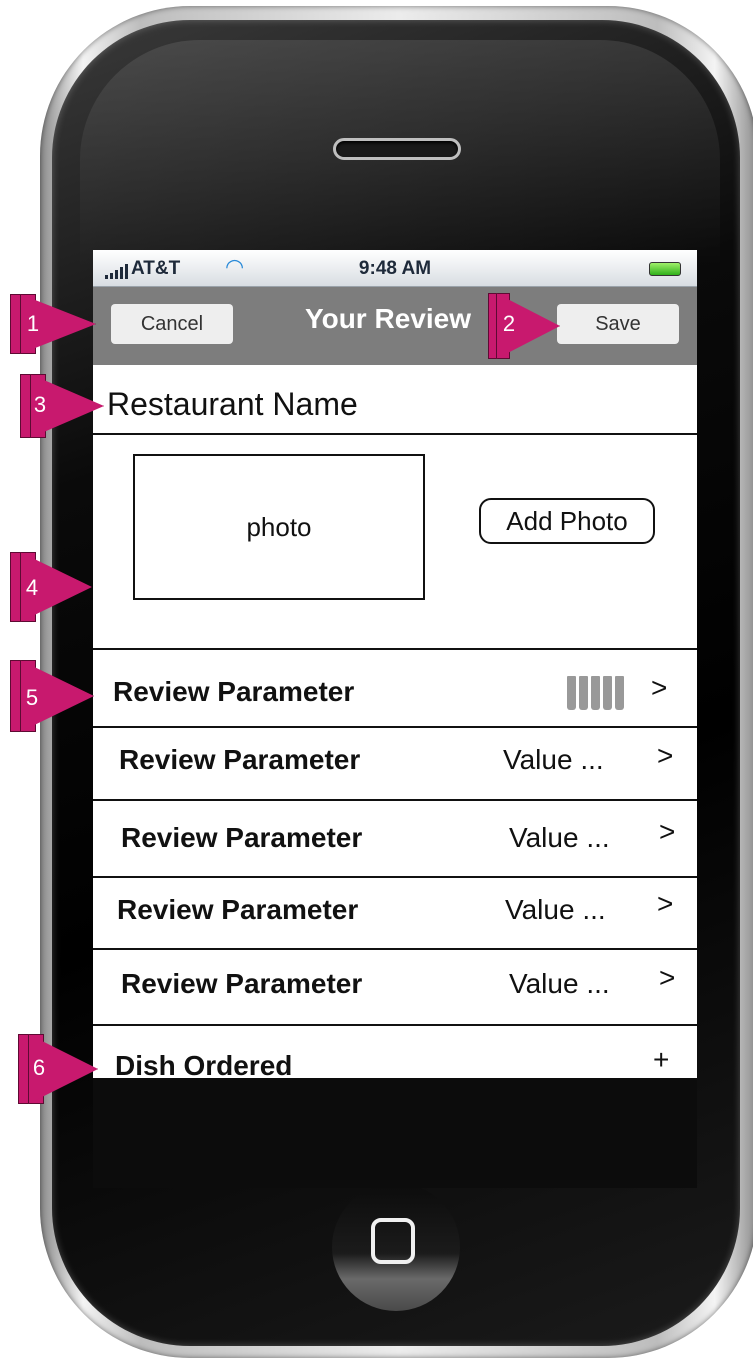 This screenshot has width=753, height=1362. What do you see at coordinates (509, 323) in the screenshot?
I see `callout-number: 2` at bounding box center [509, 323].